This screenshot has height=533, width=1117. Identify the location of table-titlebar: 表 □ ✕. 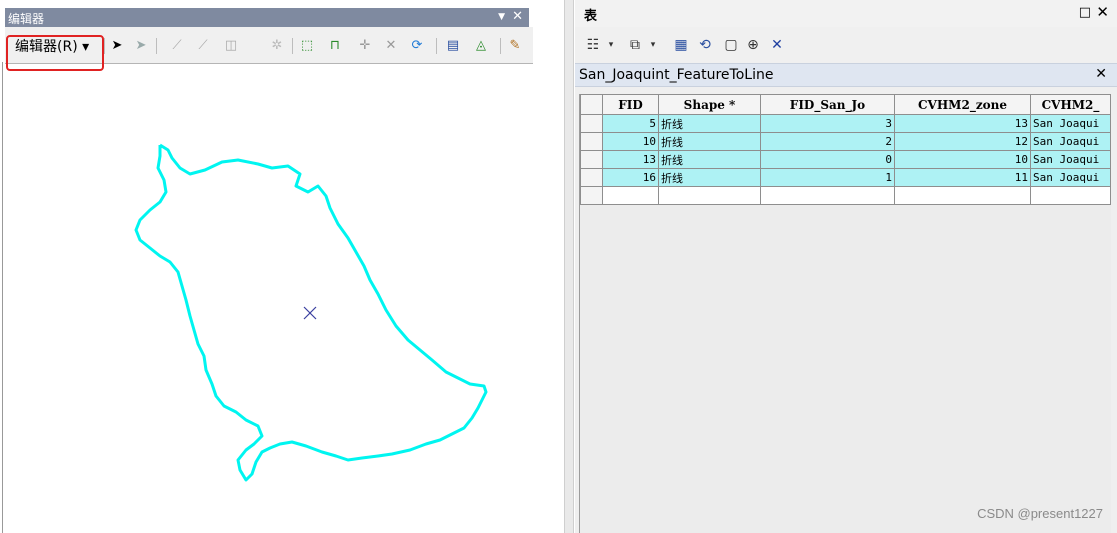
(846, 13).